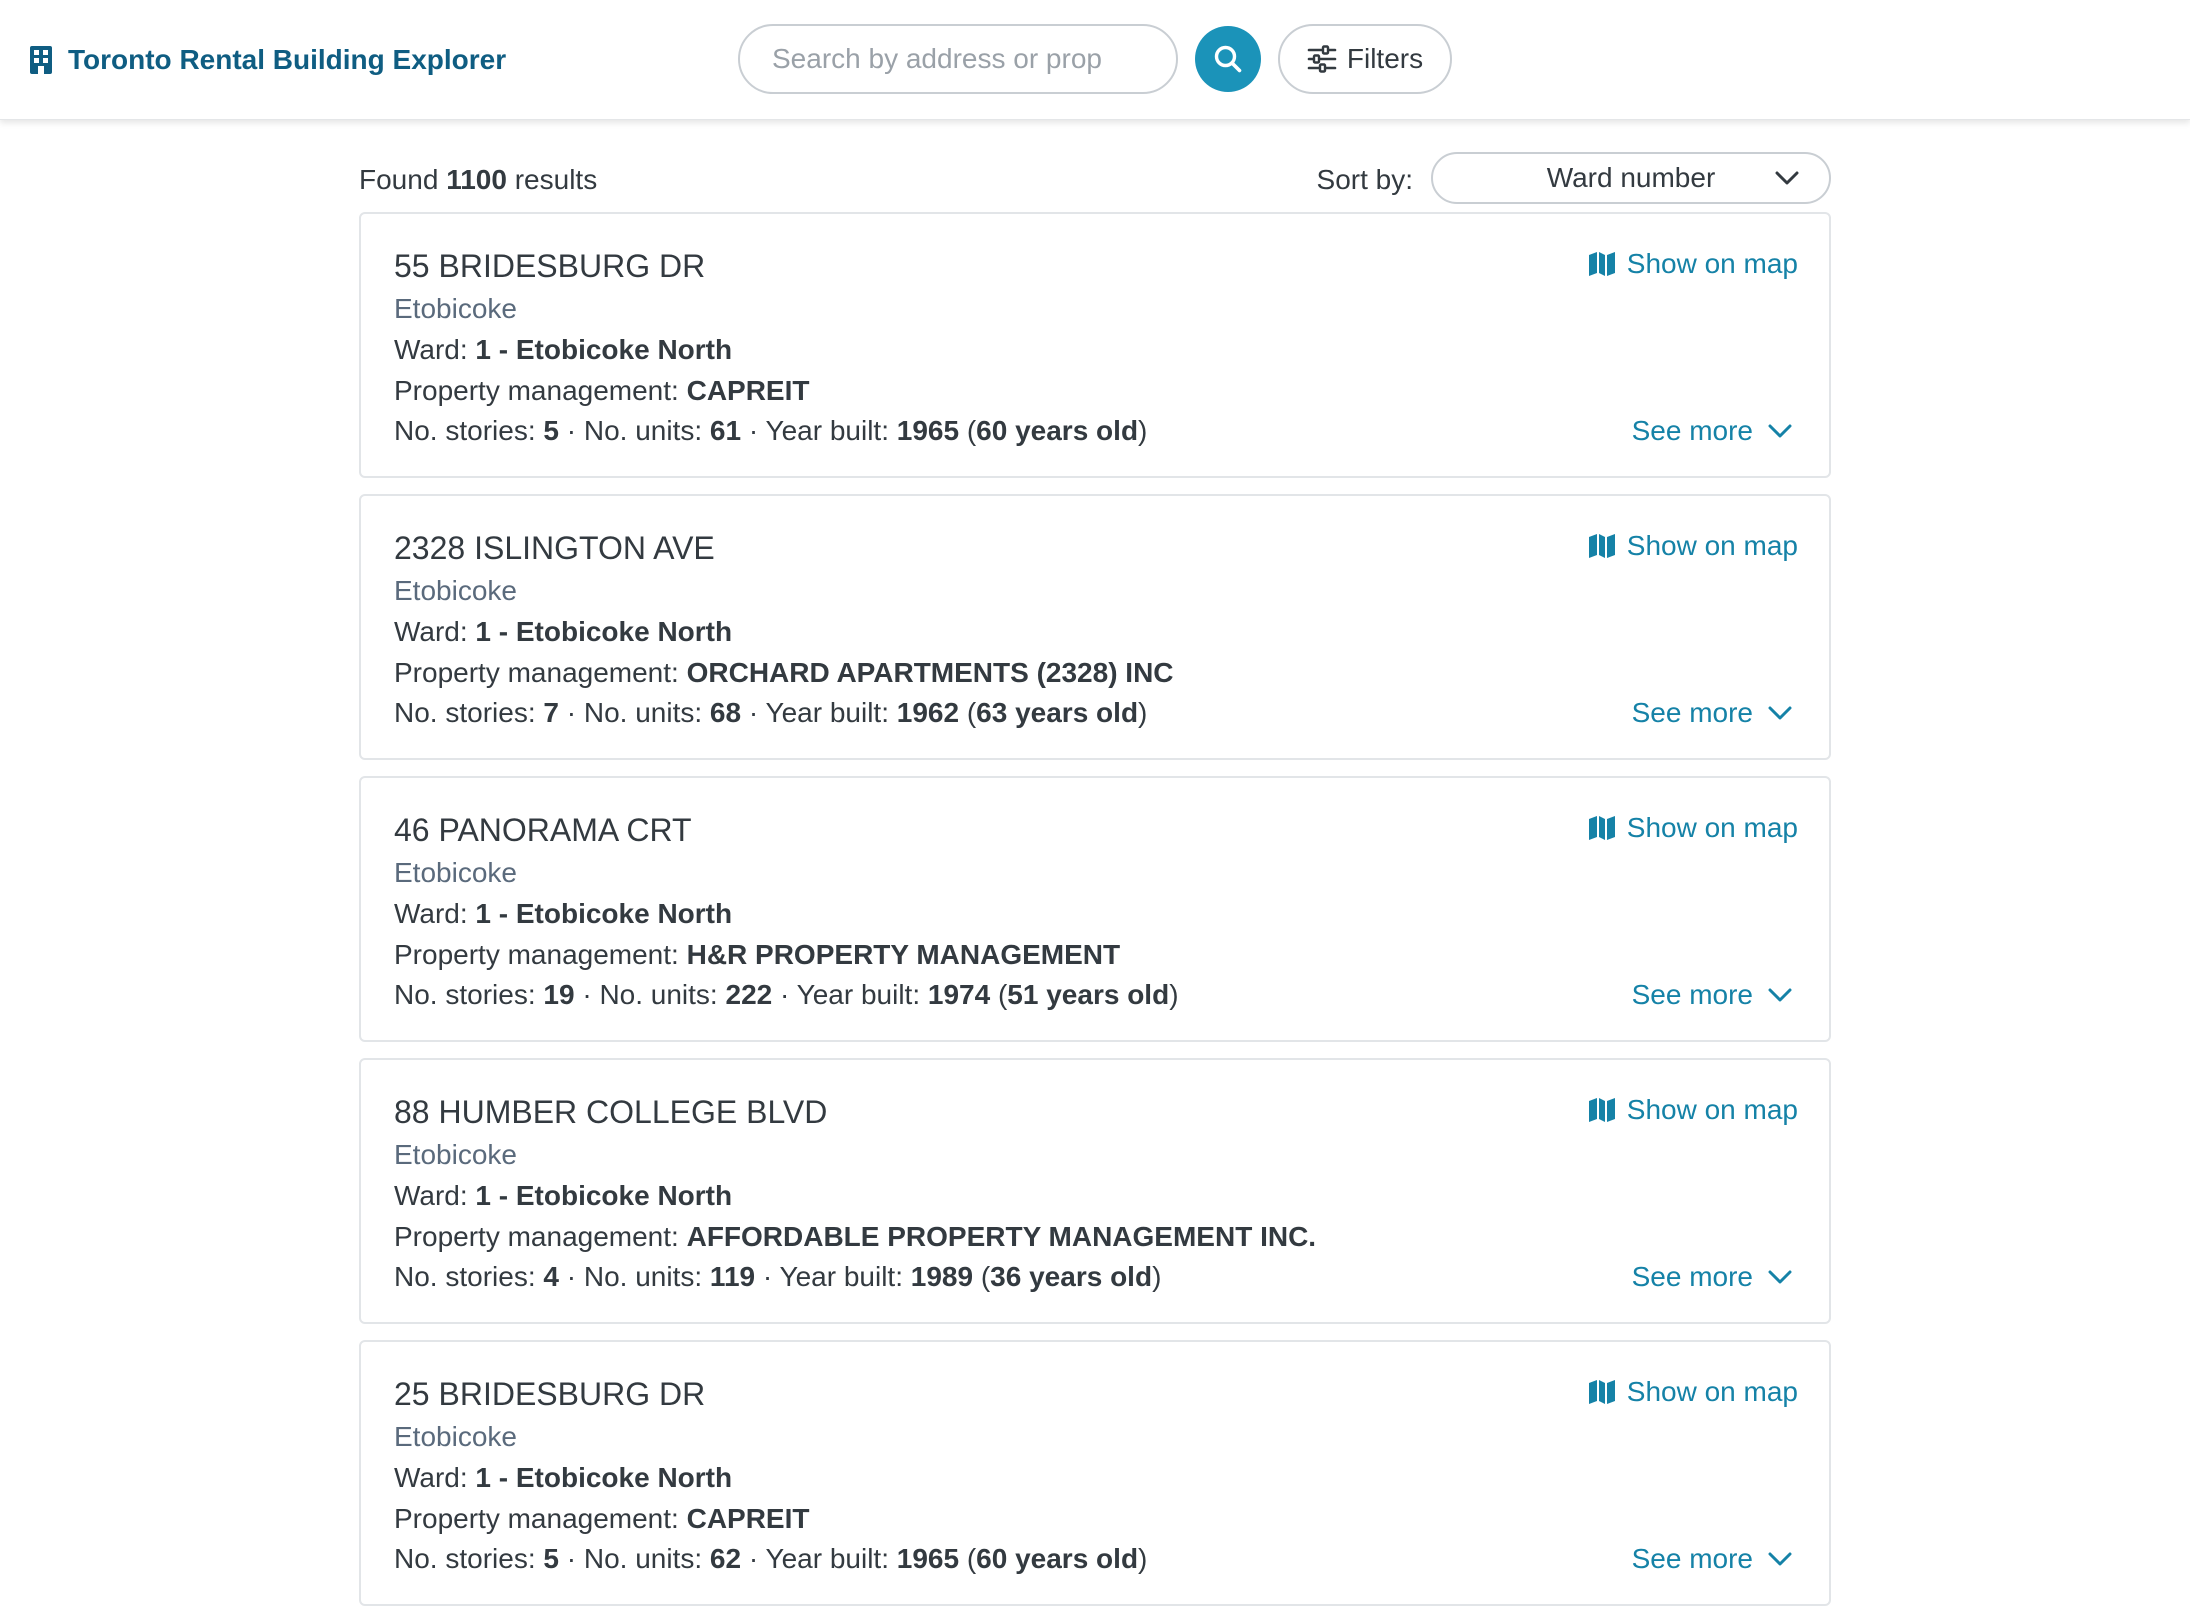  I want to click on search-icon, so click(1228, 59).